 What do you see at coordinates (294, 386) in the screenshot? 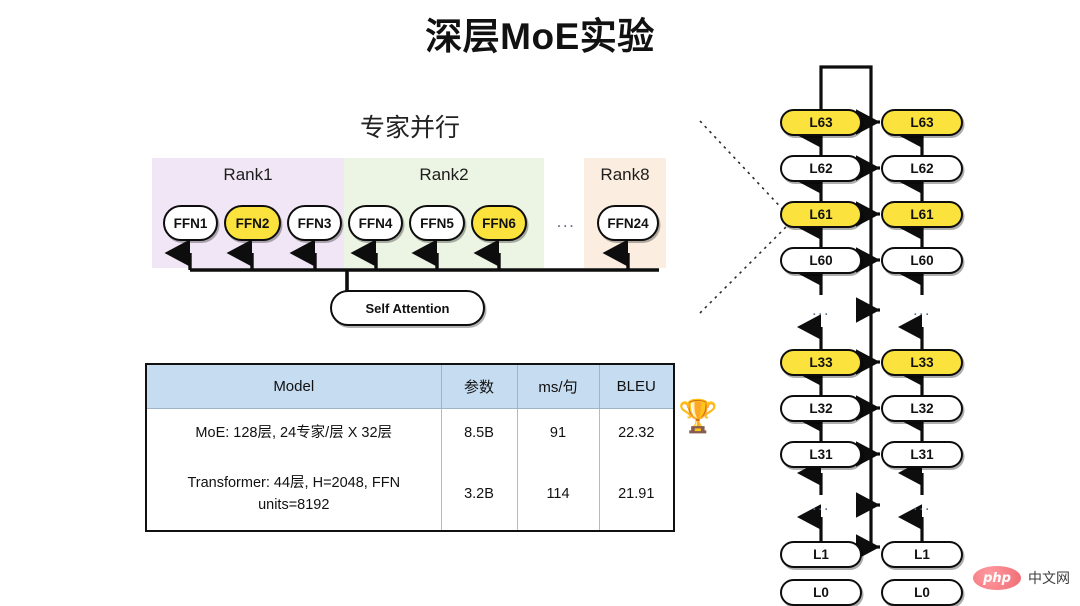
I see `column-header-model: Model` at bounding box center [294, 386].